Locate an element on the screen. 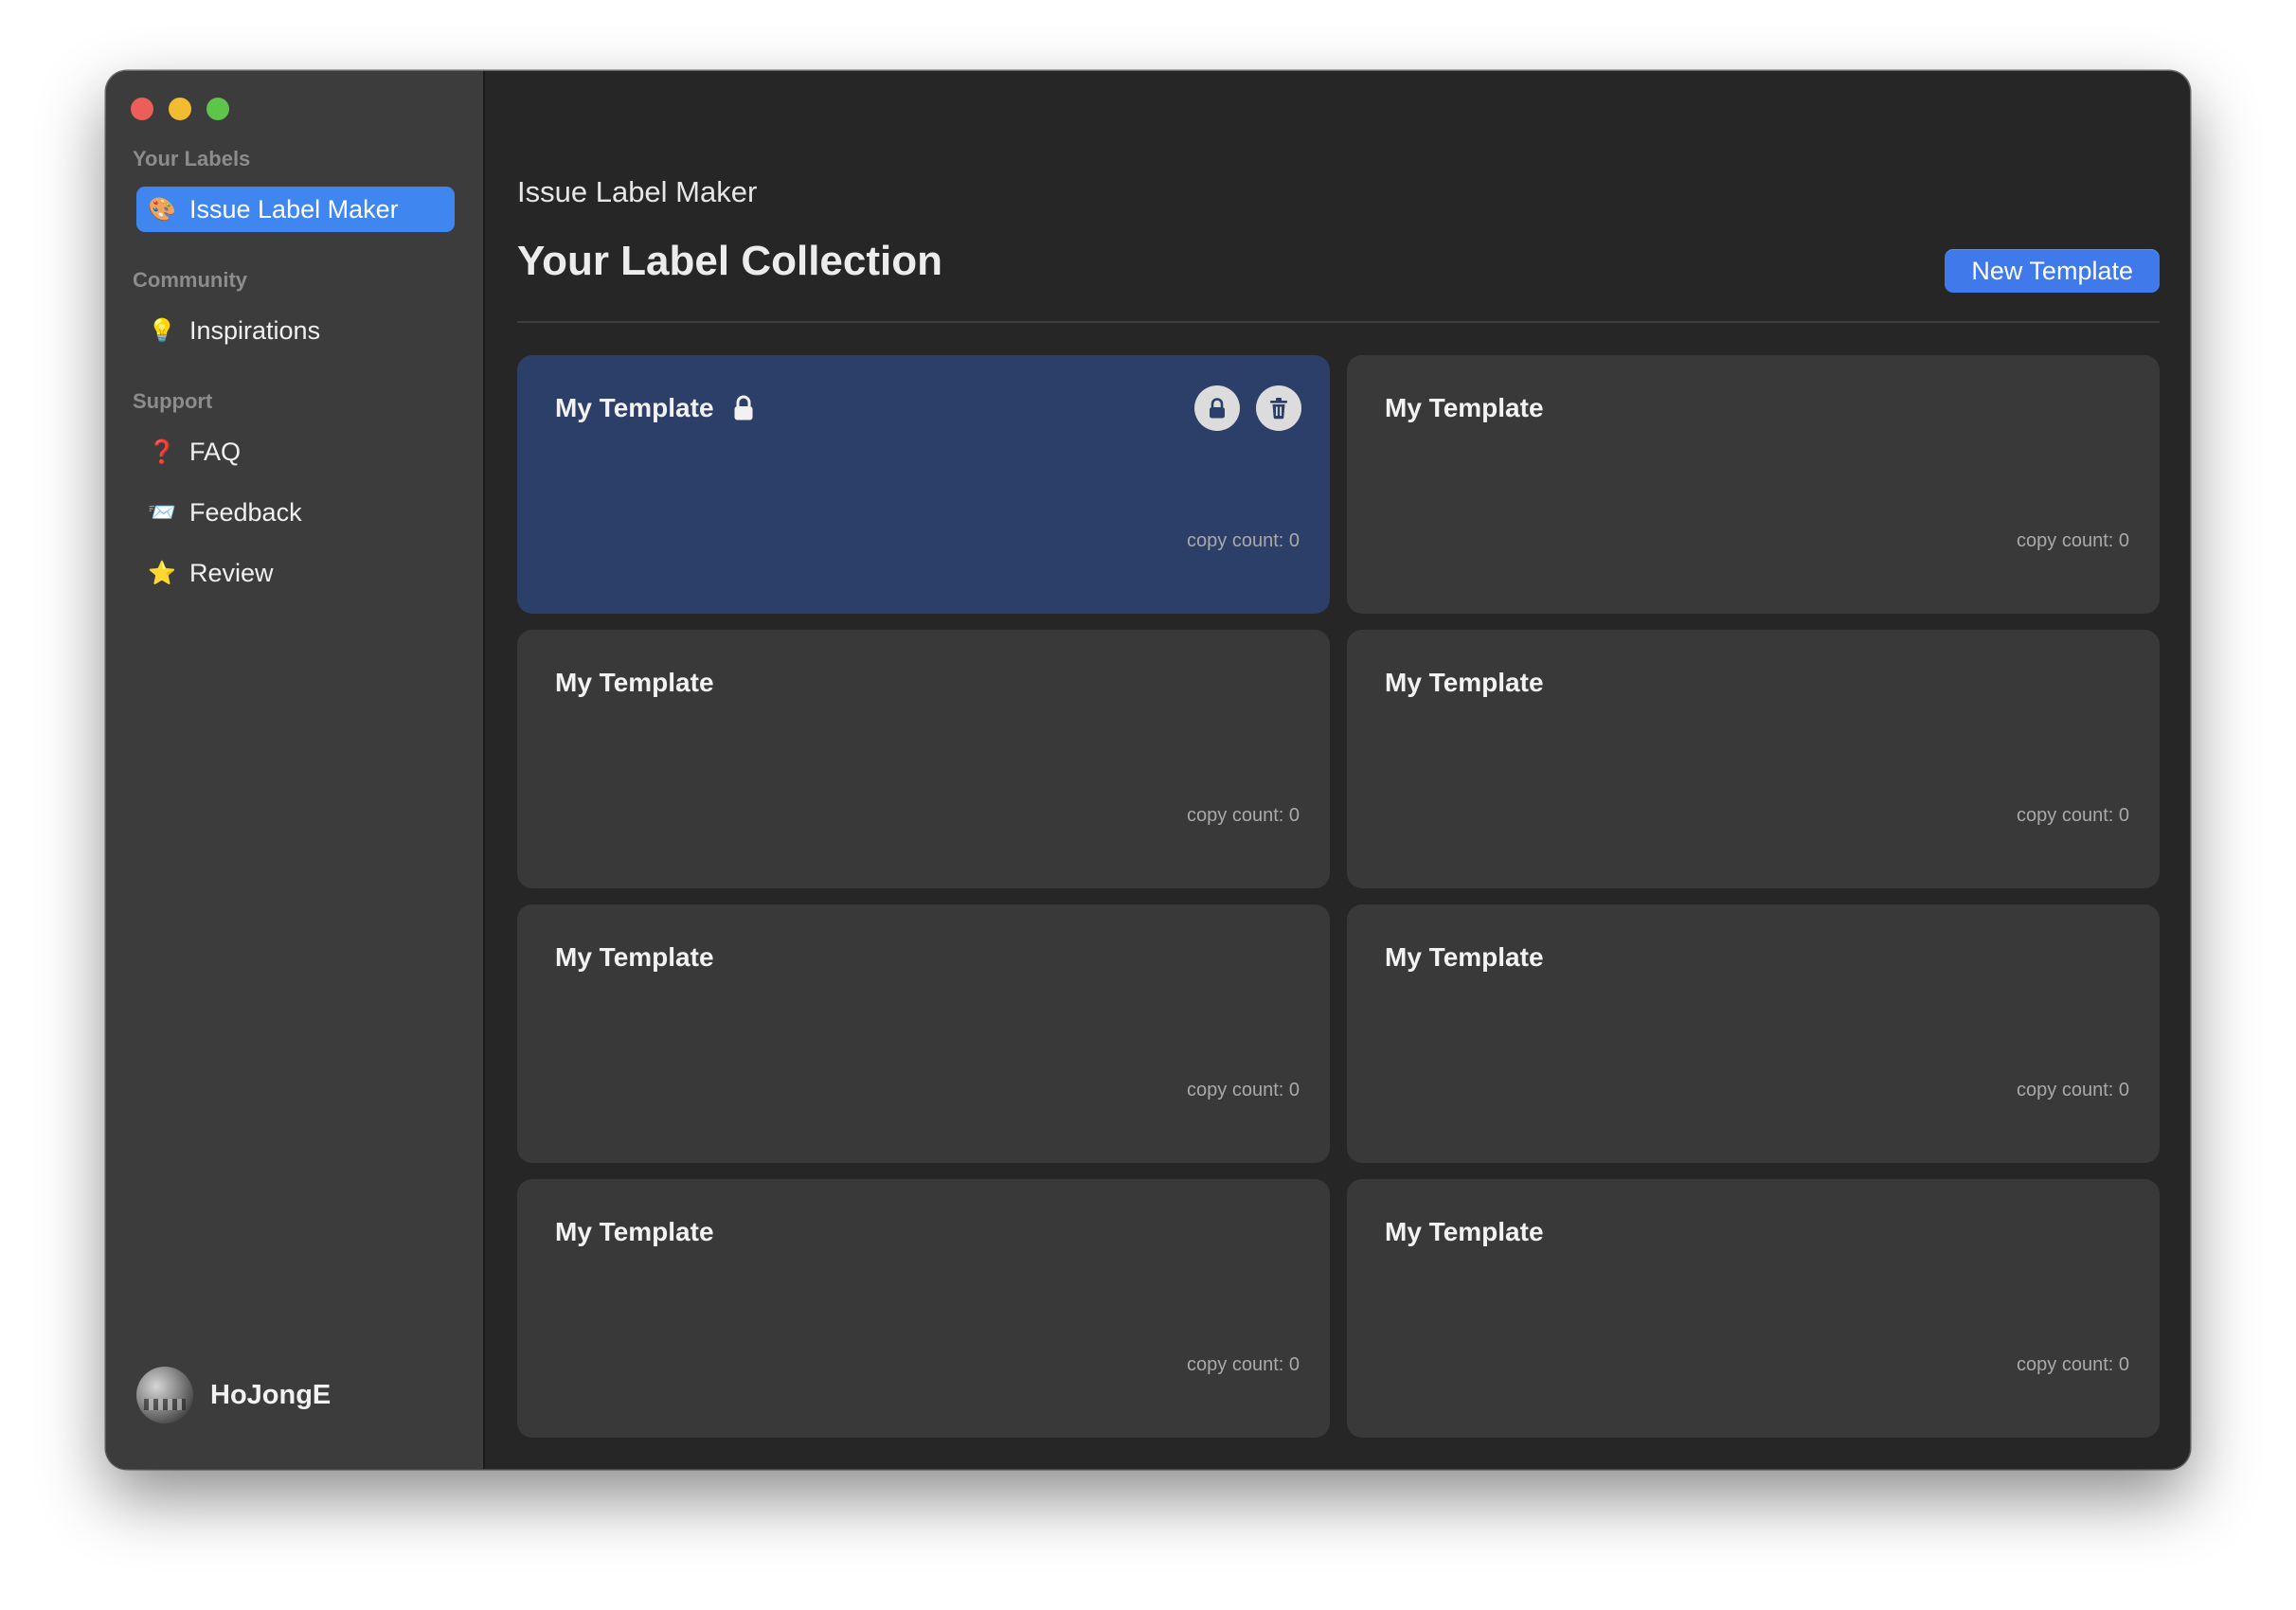 The image size is (2296, 1610). card-actions is located at coordinates (1247, 408).